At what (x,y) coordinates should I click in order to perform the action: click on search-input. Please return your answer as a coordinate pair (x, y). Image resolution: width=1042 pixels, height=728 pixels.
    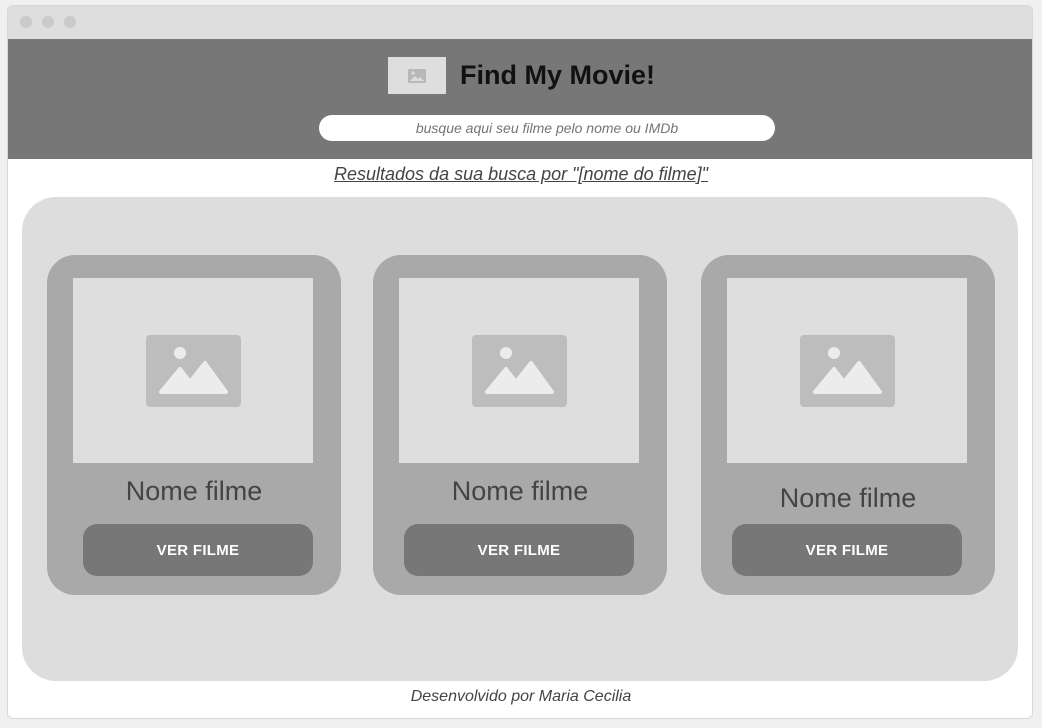
    Looking at the image, I should click on (547, 128).